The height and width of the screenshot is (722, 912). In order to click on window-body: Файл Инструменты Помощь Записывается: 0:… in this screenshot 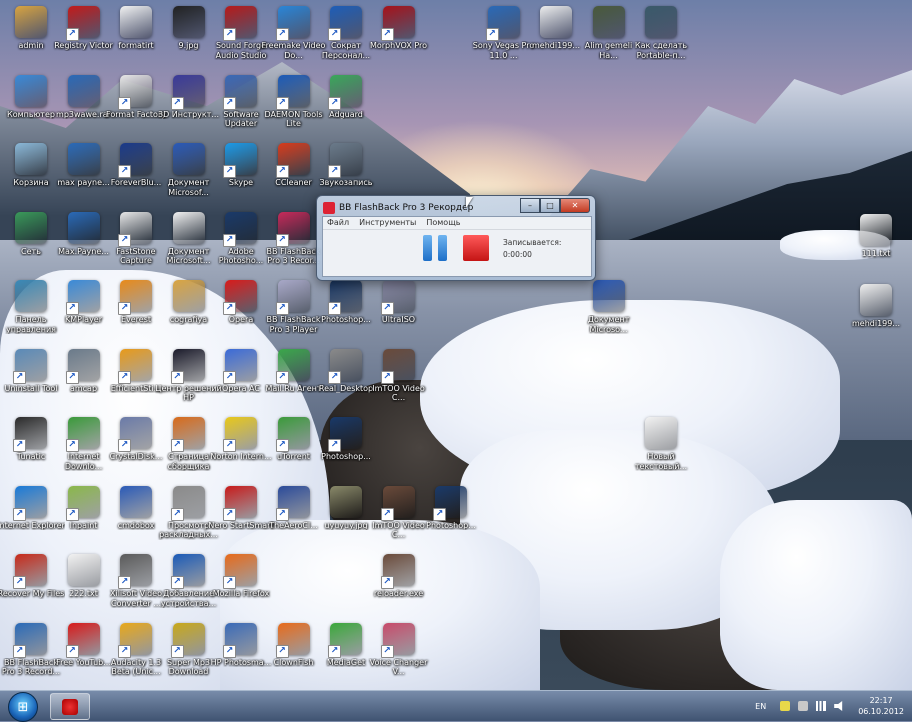, I will do `click(457, 246)`.